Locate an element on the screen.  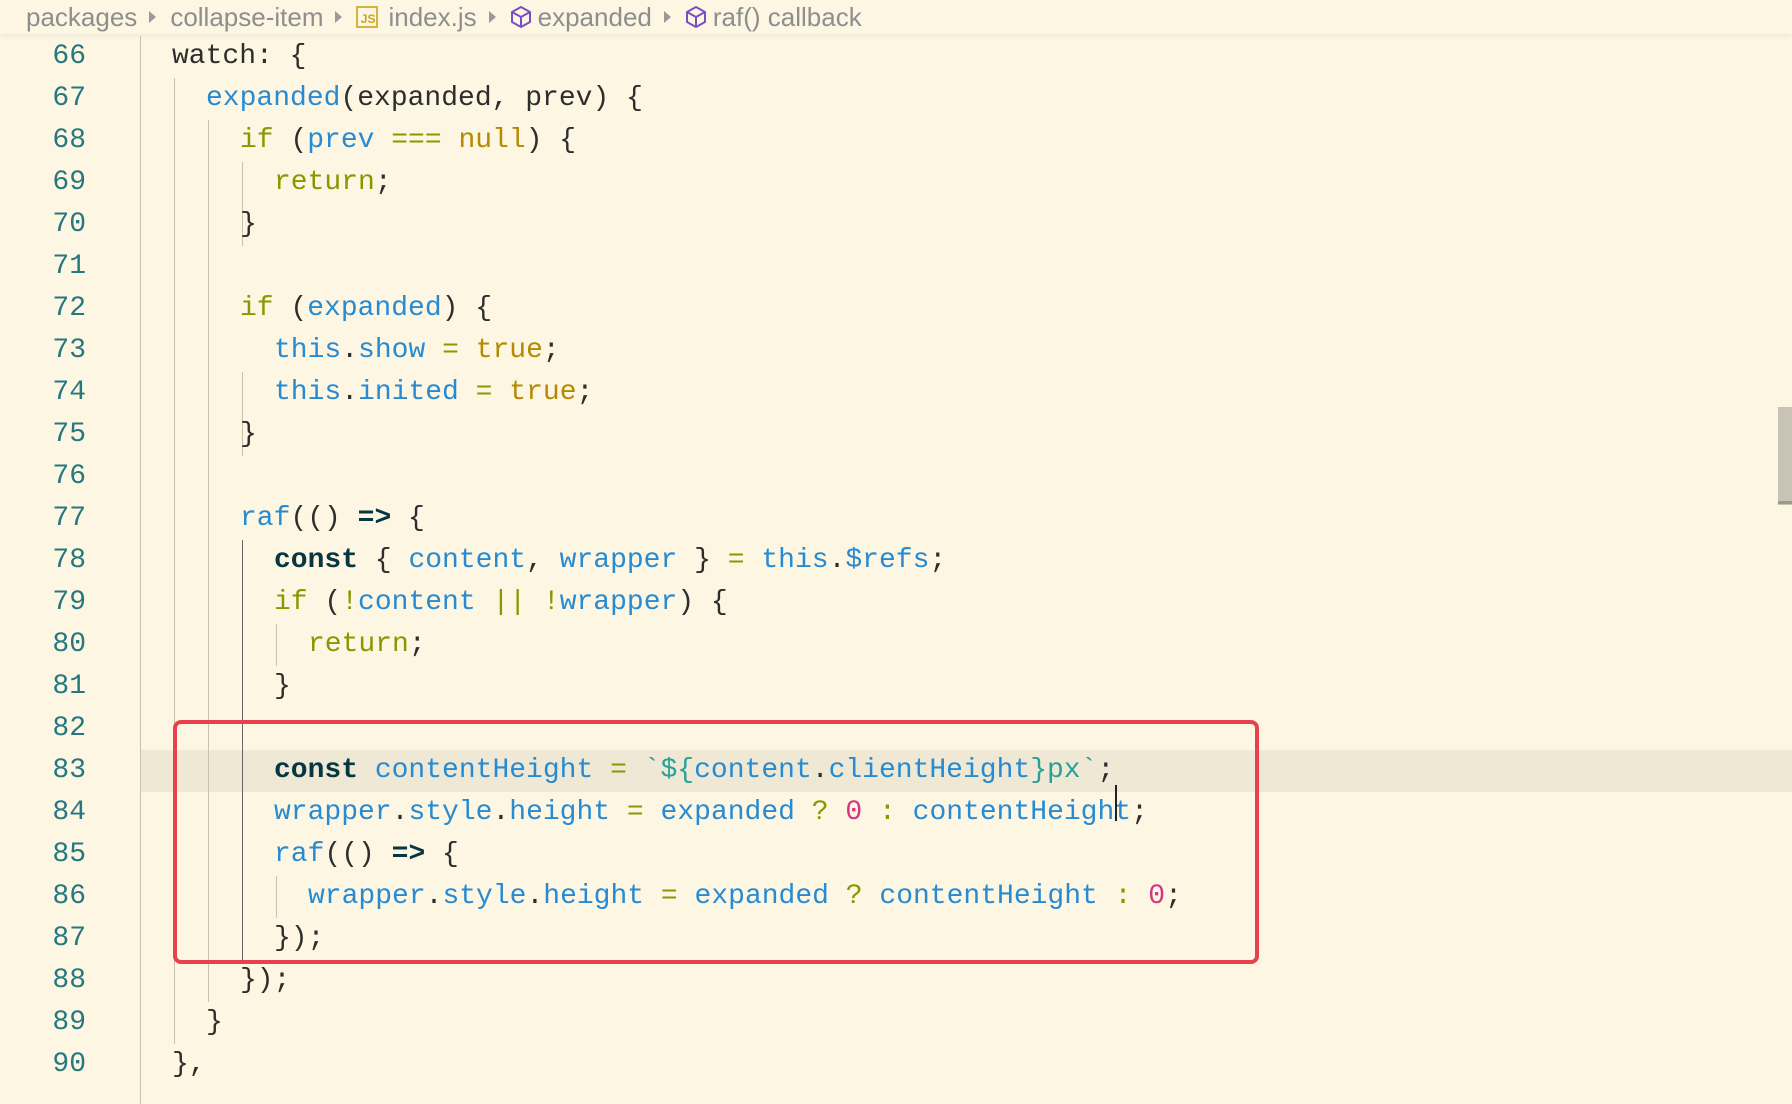
code-token: }, is located at coordinates (189, 1064).